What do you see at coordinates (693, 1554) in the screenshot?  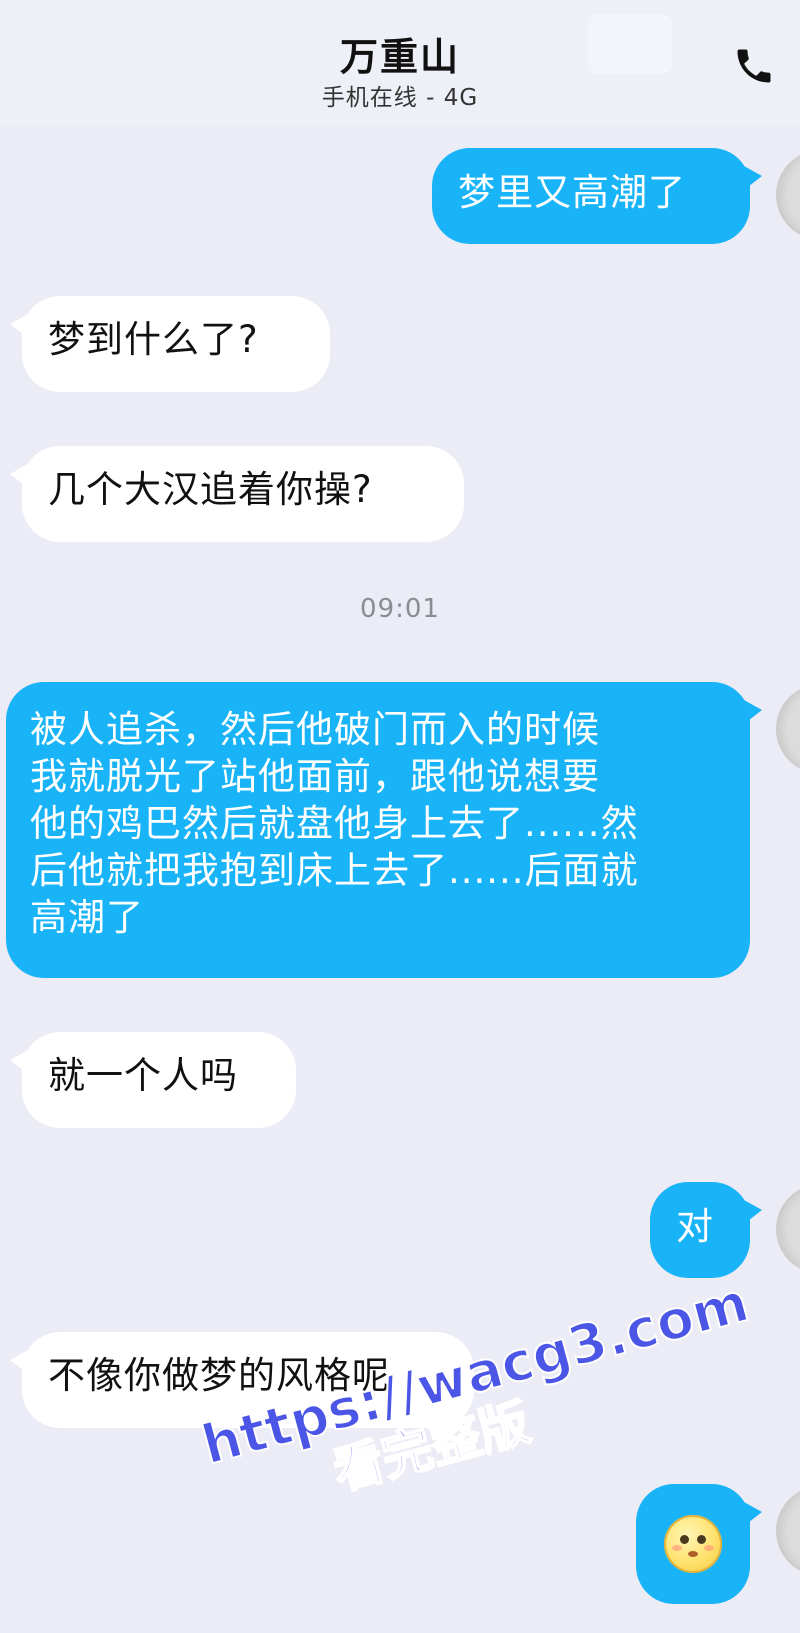 I see `emoji-mouth` at bounding box center [693, 1554].